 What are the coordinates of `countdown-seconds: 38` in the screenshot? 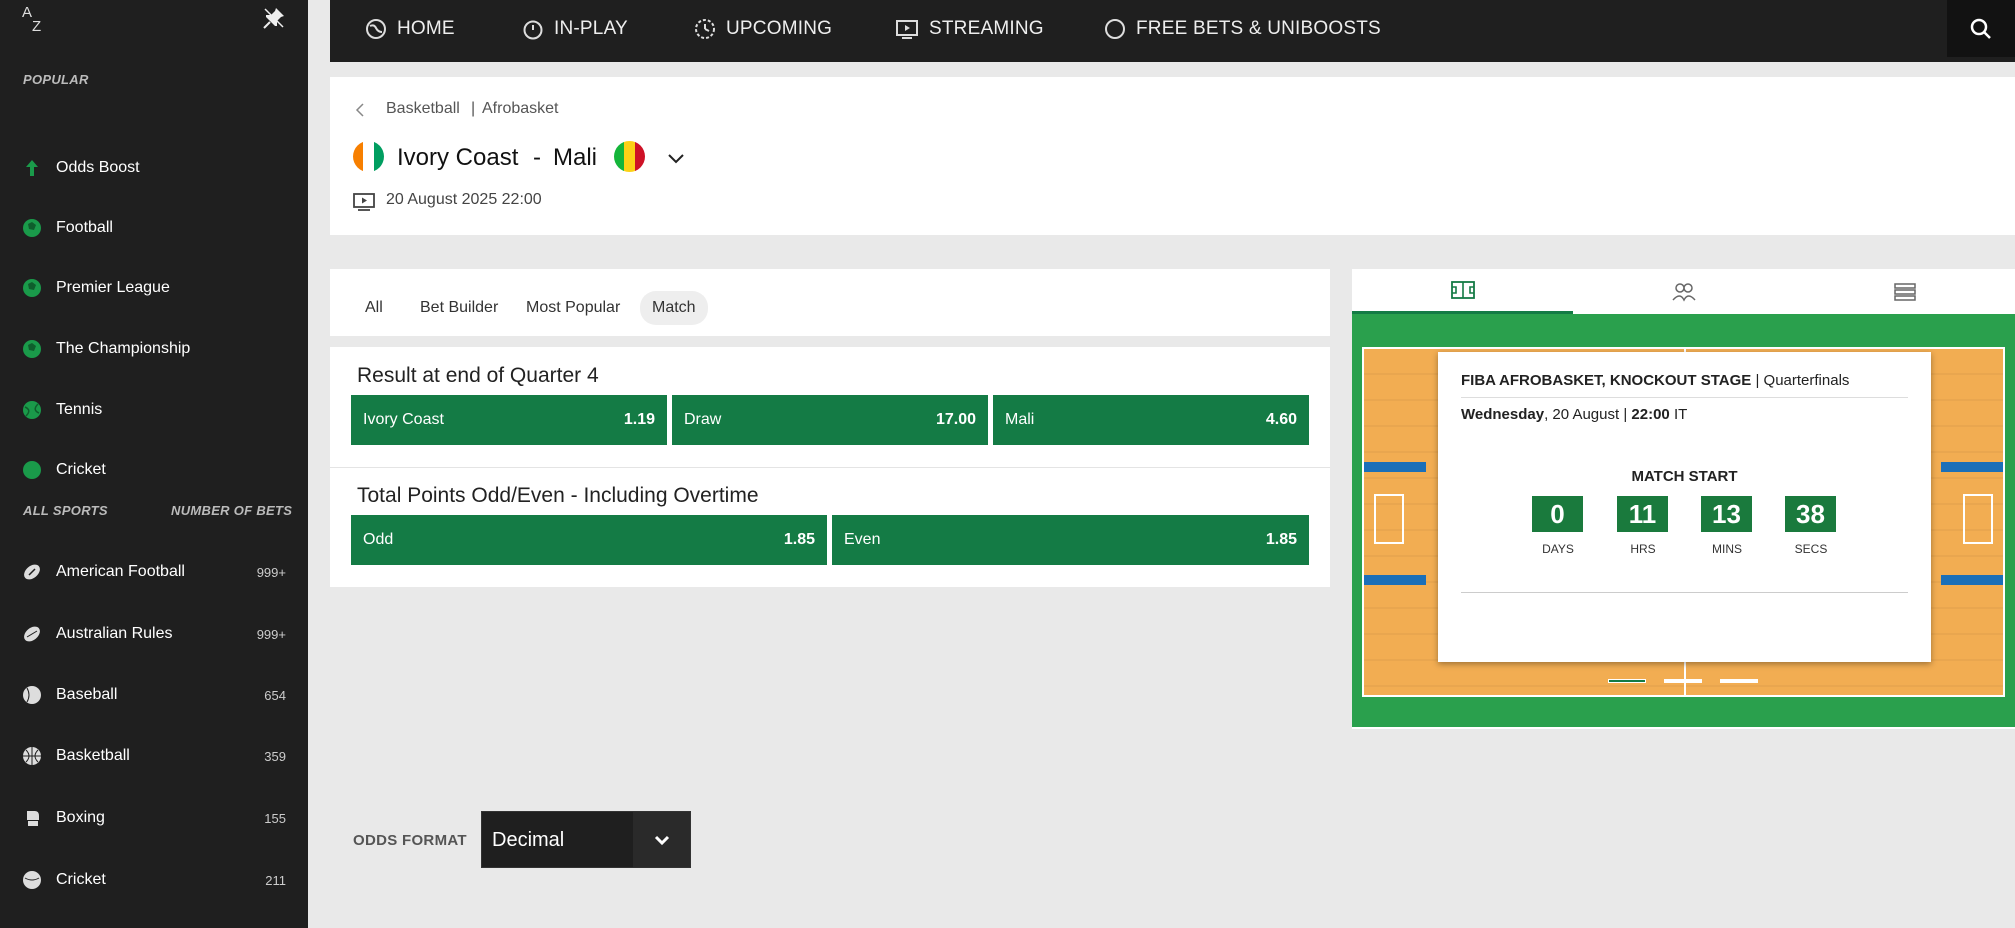 It's located at (1810, 514).